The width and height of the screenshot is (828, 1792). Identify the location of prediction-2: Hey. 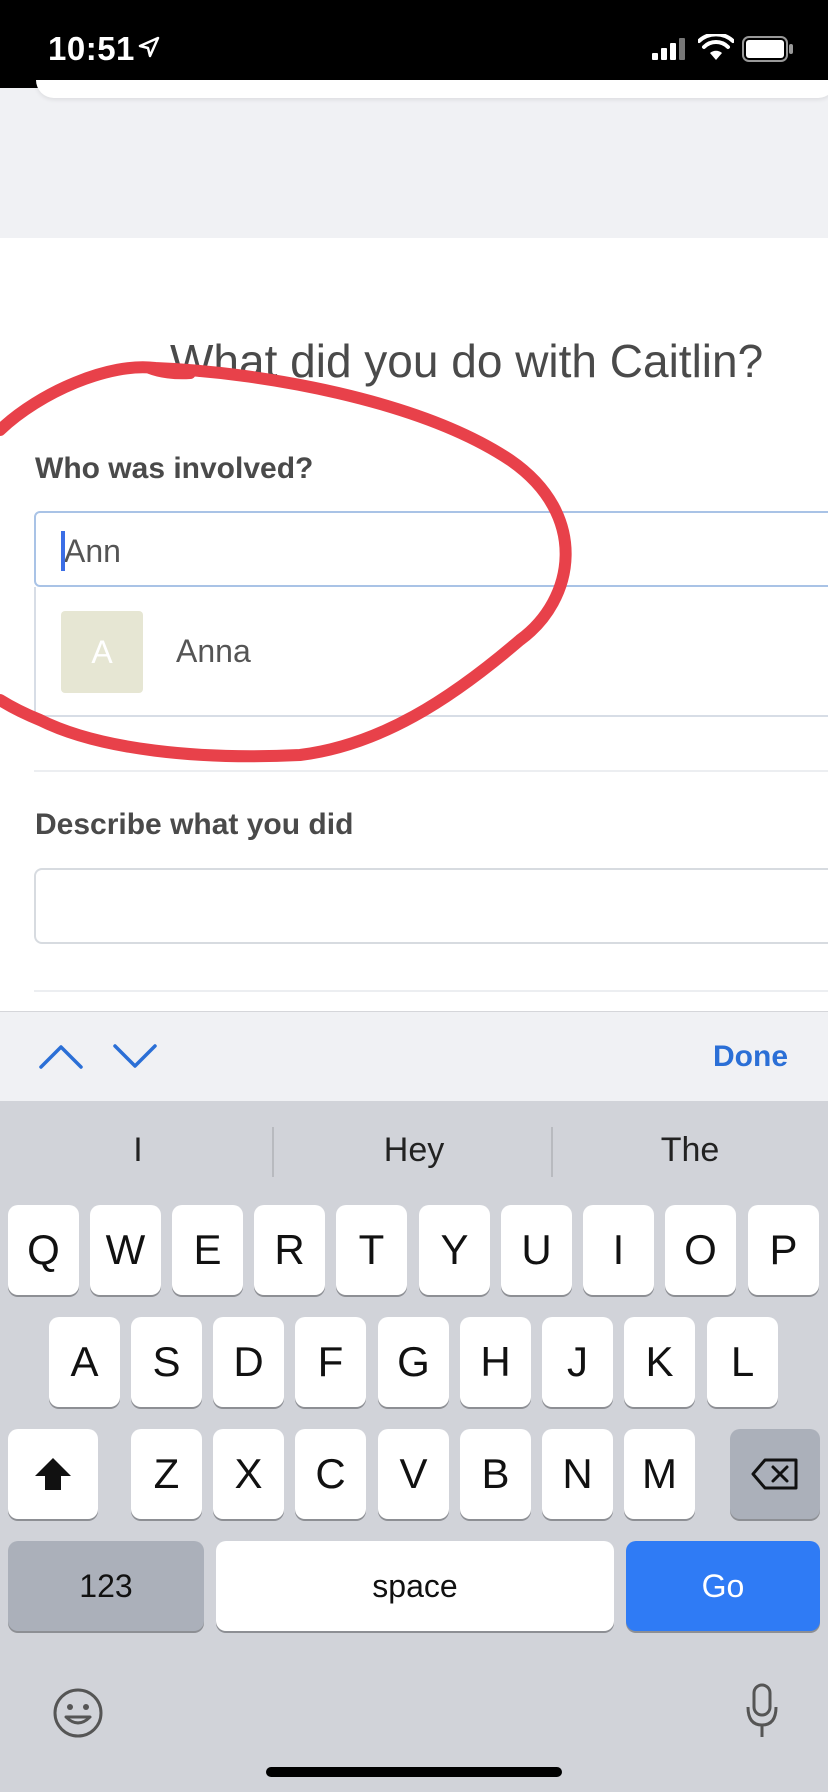
(414, 1150).